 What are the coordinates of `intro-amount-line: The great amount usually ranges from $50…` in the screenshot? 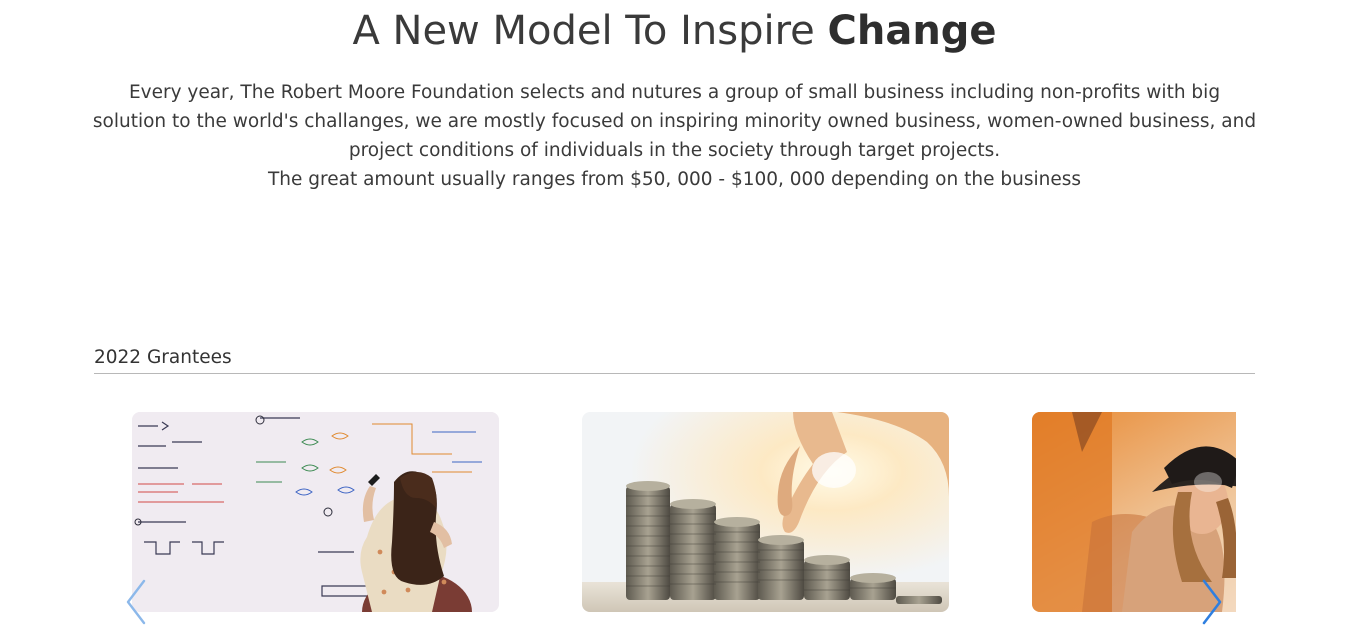 It's located at (674, 179).